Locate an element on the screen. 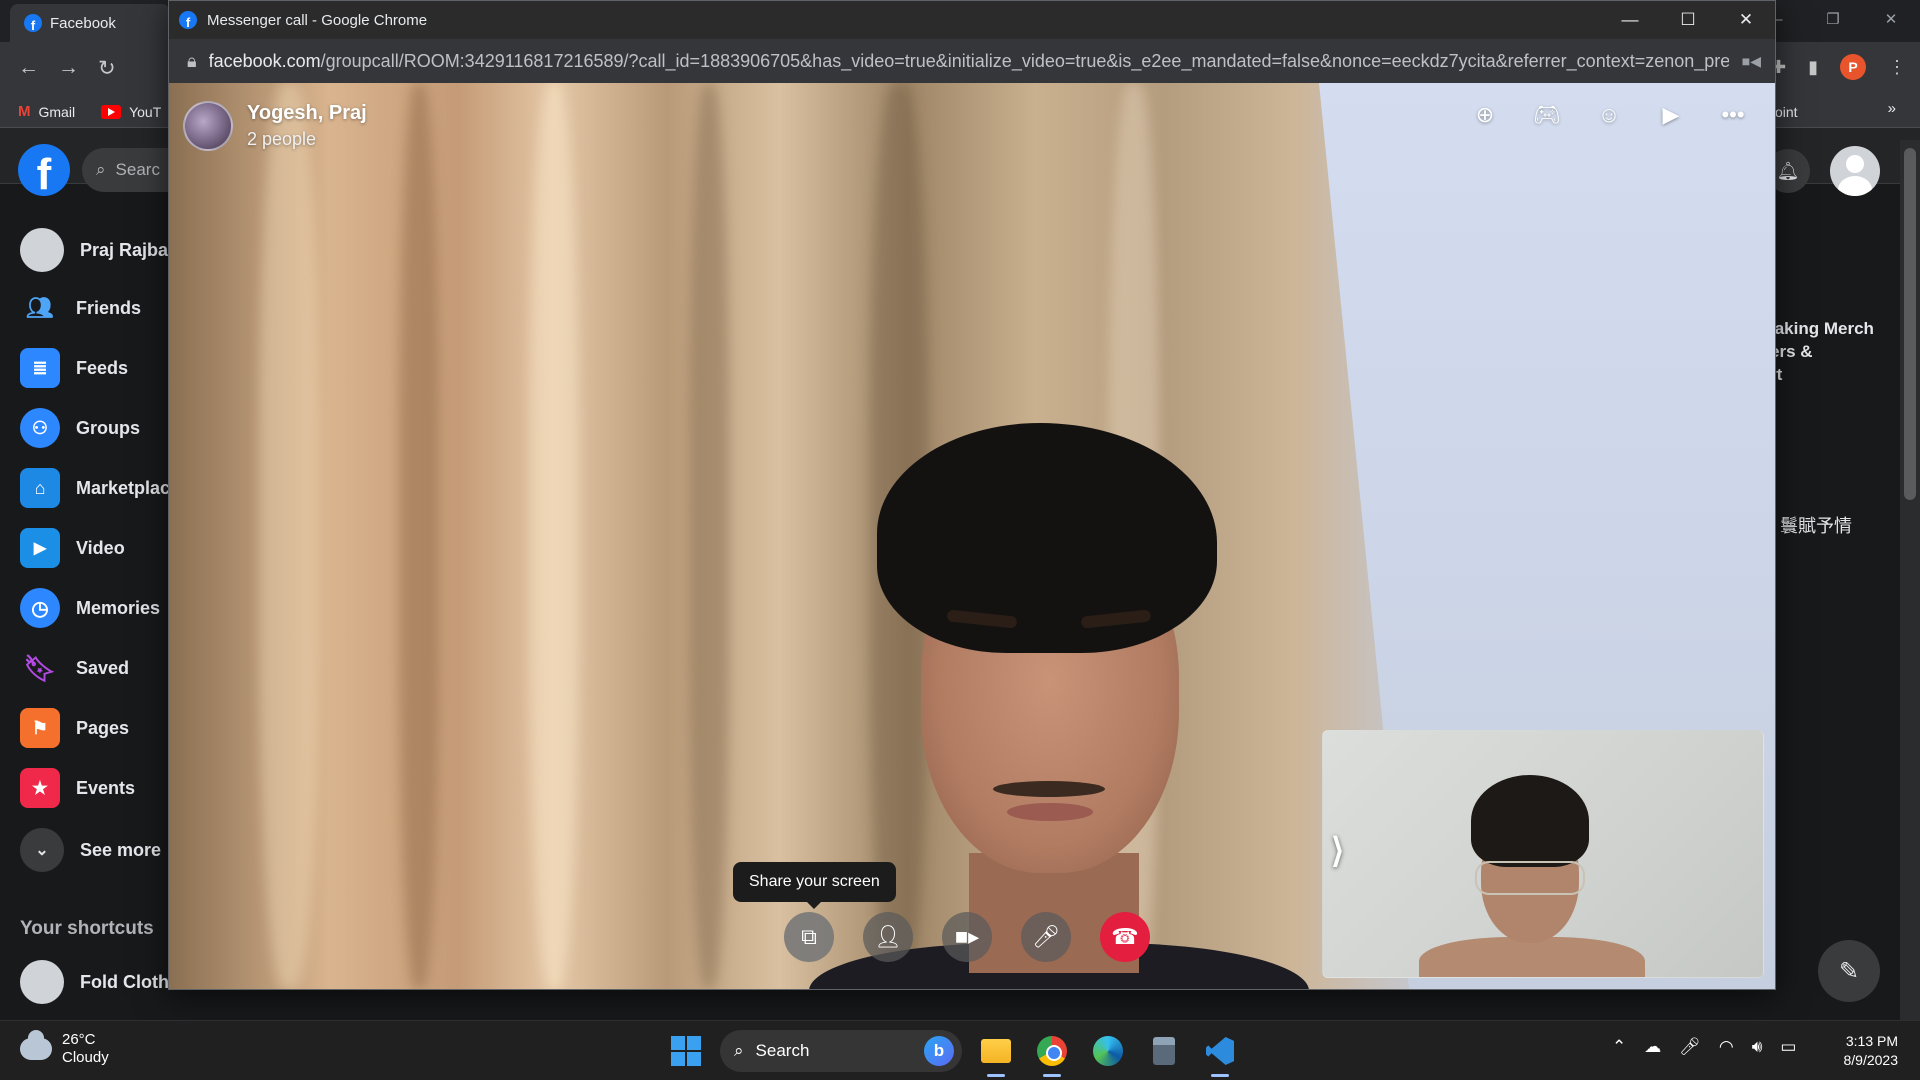 Image resolution: width=1920 pixels, height=1080 pixels. weather-widget: 26°C Cloudy is located at coordinates (64, 1048).